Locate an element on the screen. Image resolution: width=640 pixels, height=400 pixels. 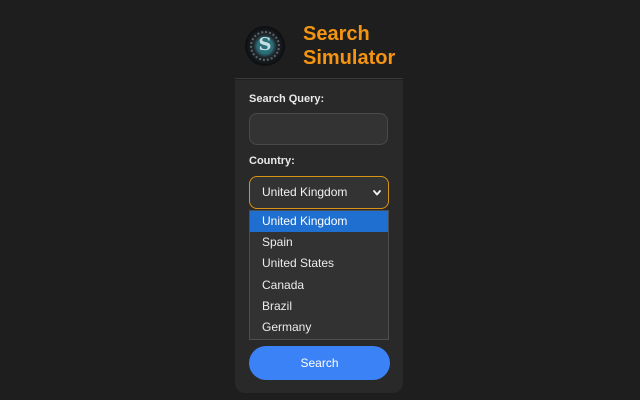
app-logo: S is located at coordinates (265, 46).